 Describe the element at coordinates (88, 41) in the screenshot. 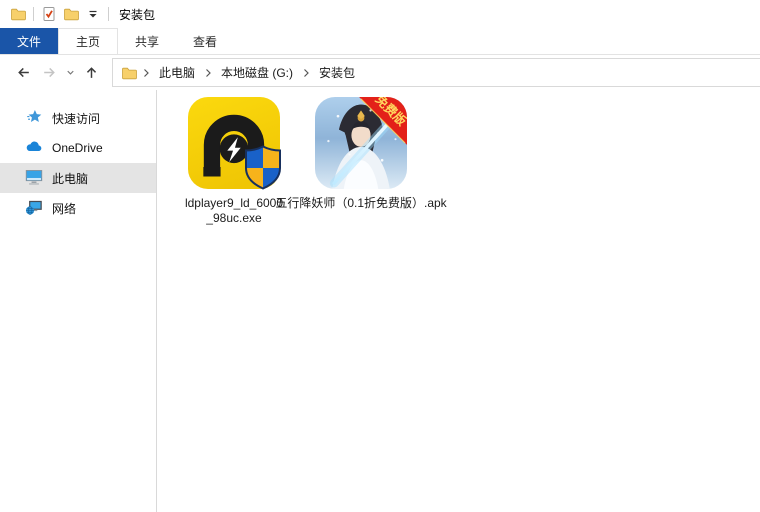

I see `tab-home: 主页` at that location.